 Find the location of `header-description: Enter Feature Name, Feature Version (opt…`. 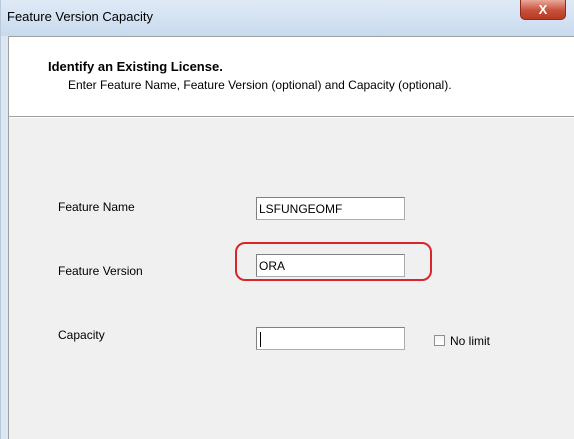

header-description: Enter Feature Name, Feature Version (opt… is located at coordinates (260, 85).